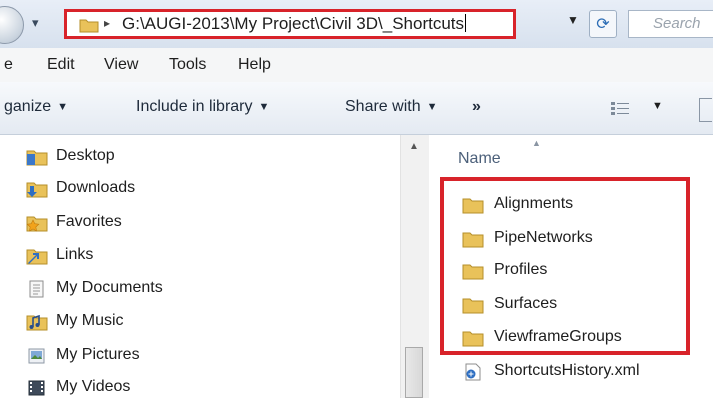 The image size is (713, 402). Describe the element at coordinates (536, 143) in the screenshot. I see `sort-arrow-icon: ▲` at that location.